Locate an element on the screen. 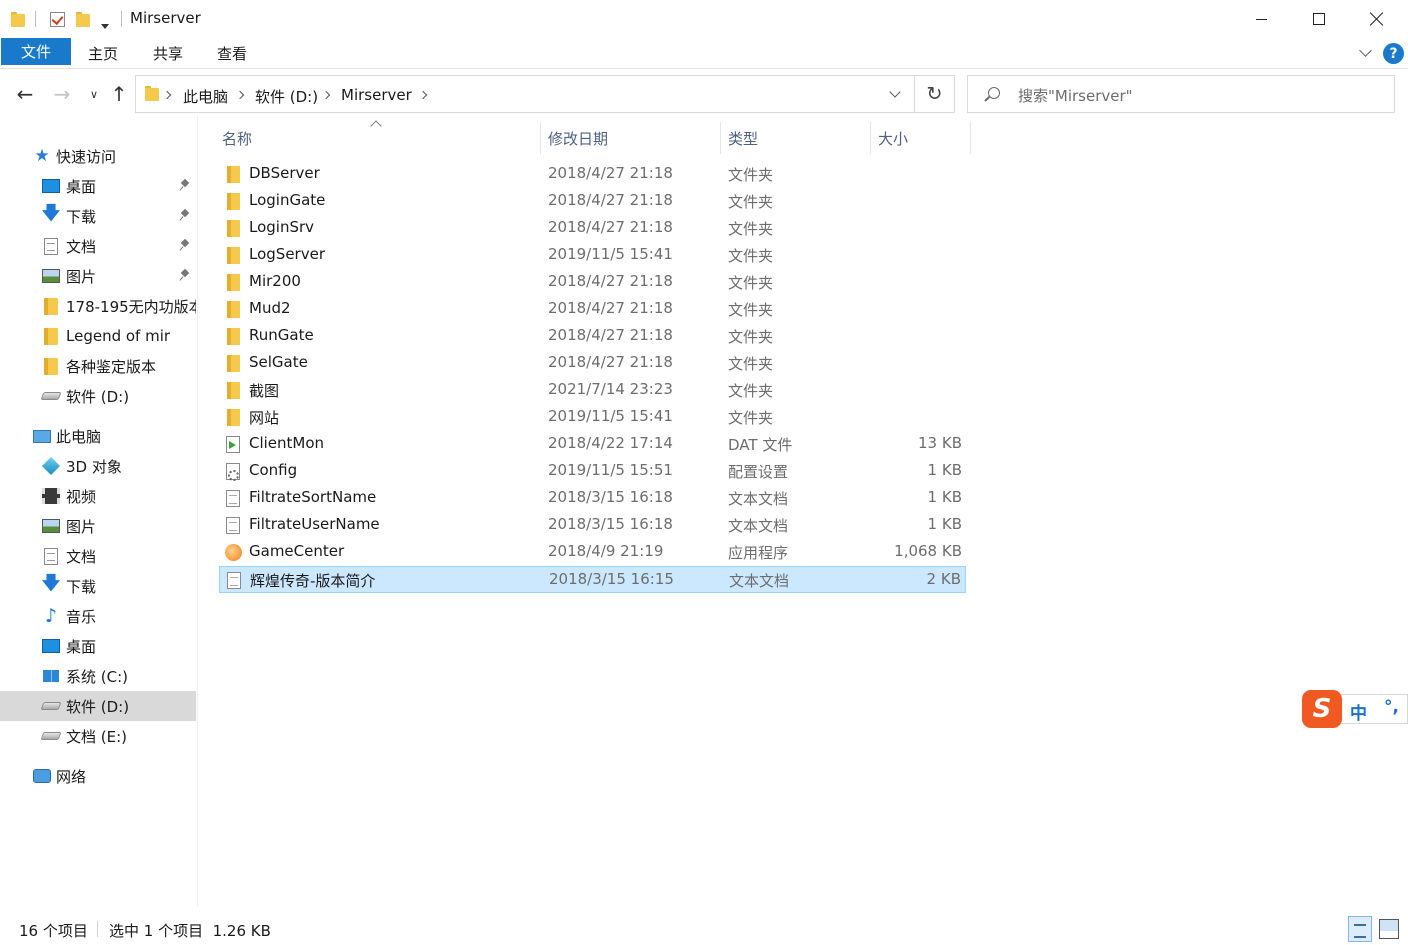 The image size is (1408, 945). column-header-date: 修改日期 is located at coordinates (578, 138).